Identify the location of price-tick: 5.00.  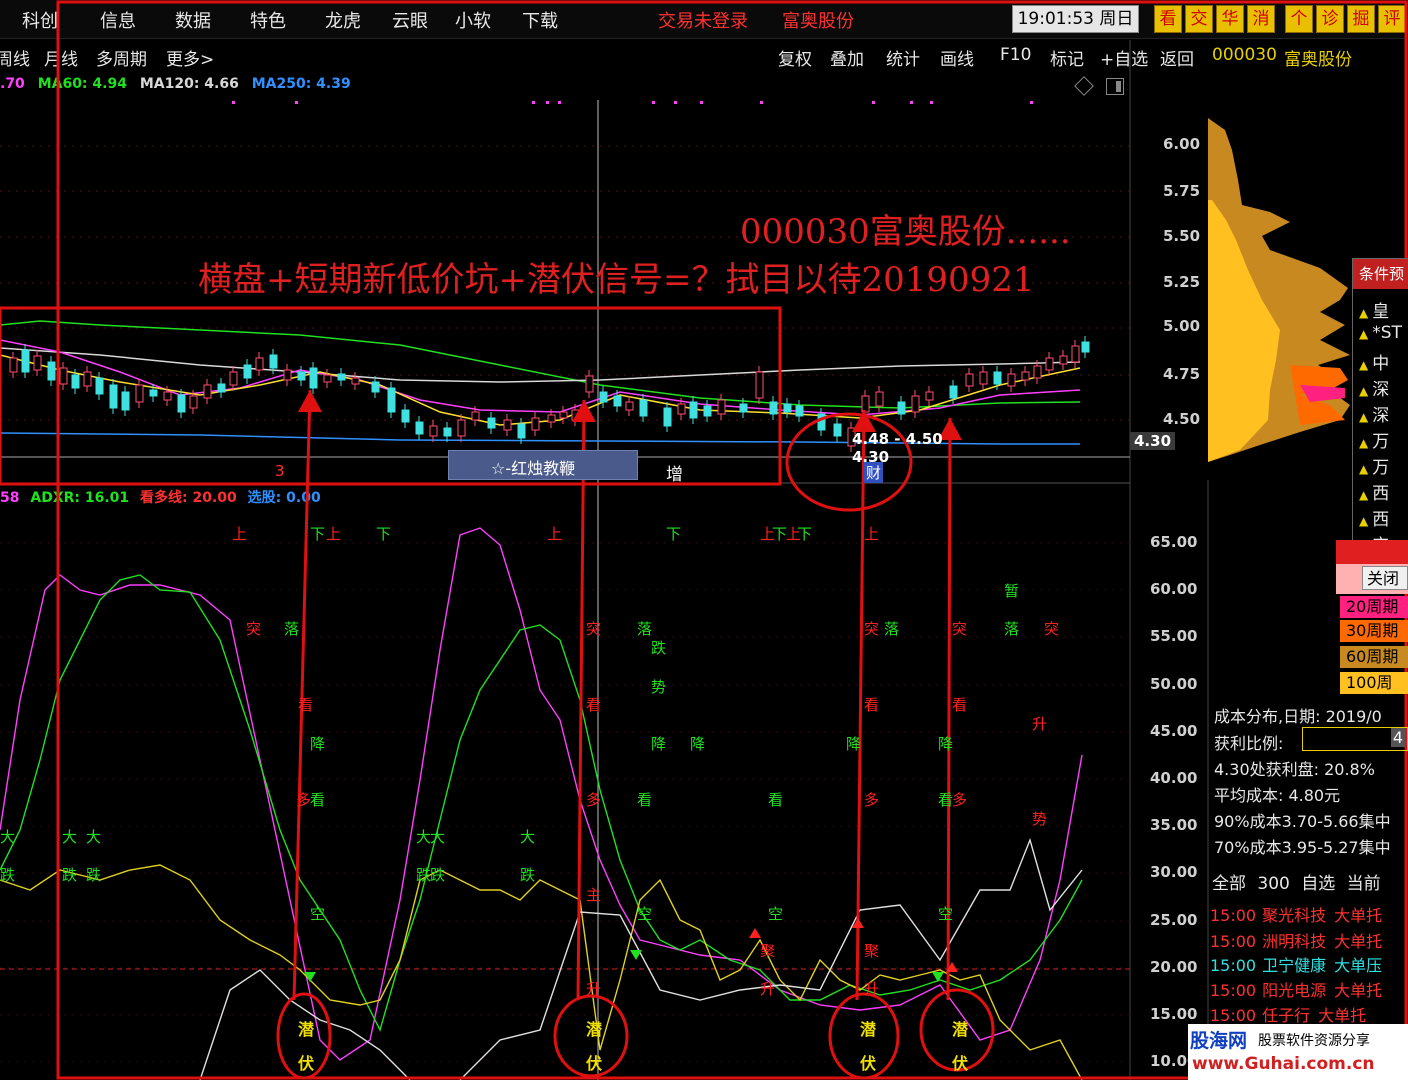
(1182, 326).